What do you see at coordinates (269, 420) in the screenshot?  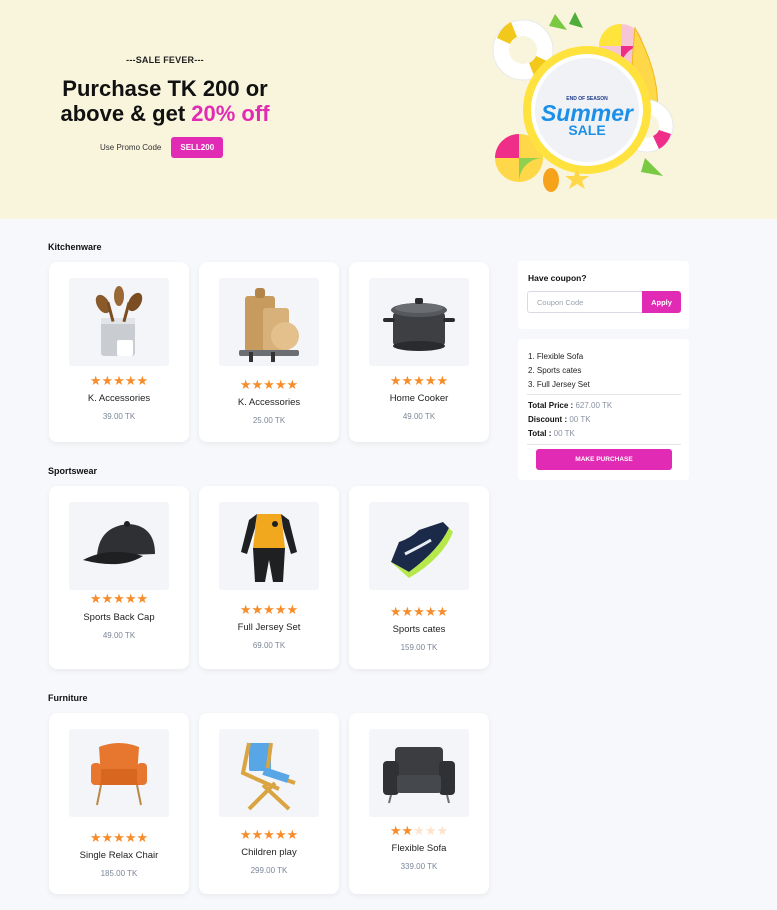 I see `product-price: 25.00 TK` at bounding box center [269, 420].